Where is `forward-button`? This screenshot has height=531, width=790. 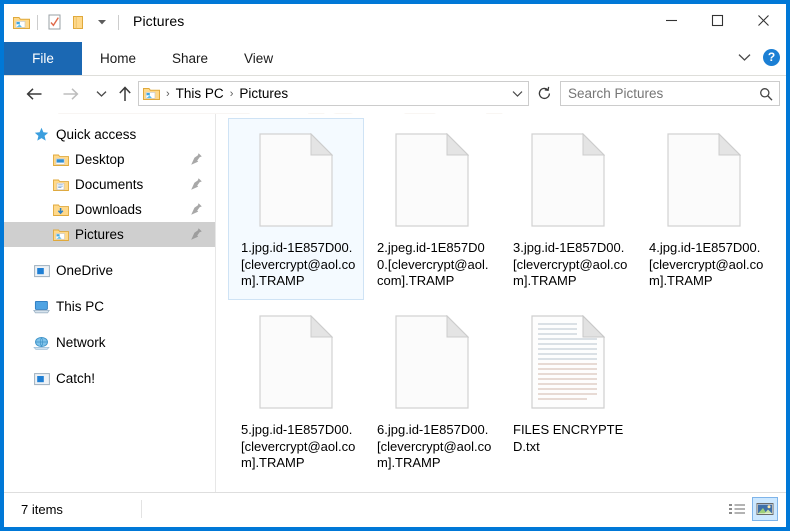 forward-button is located at coordinates (70, 94).